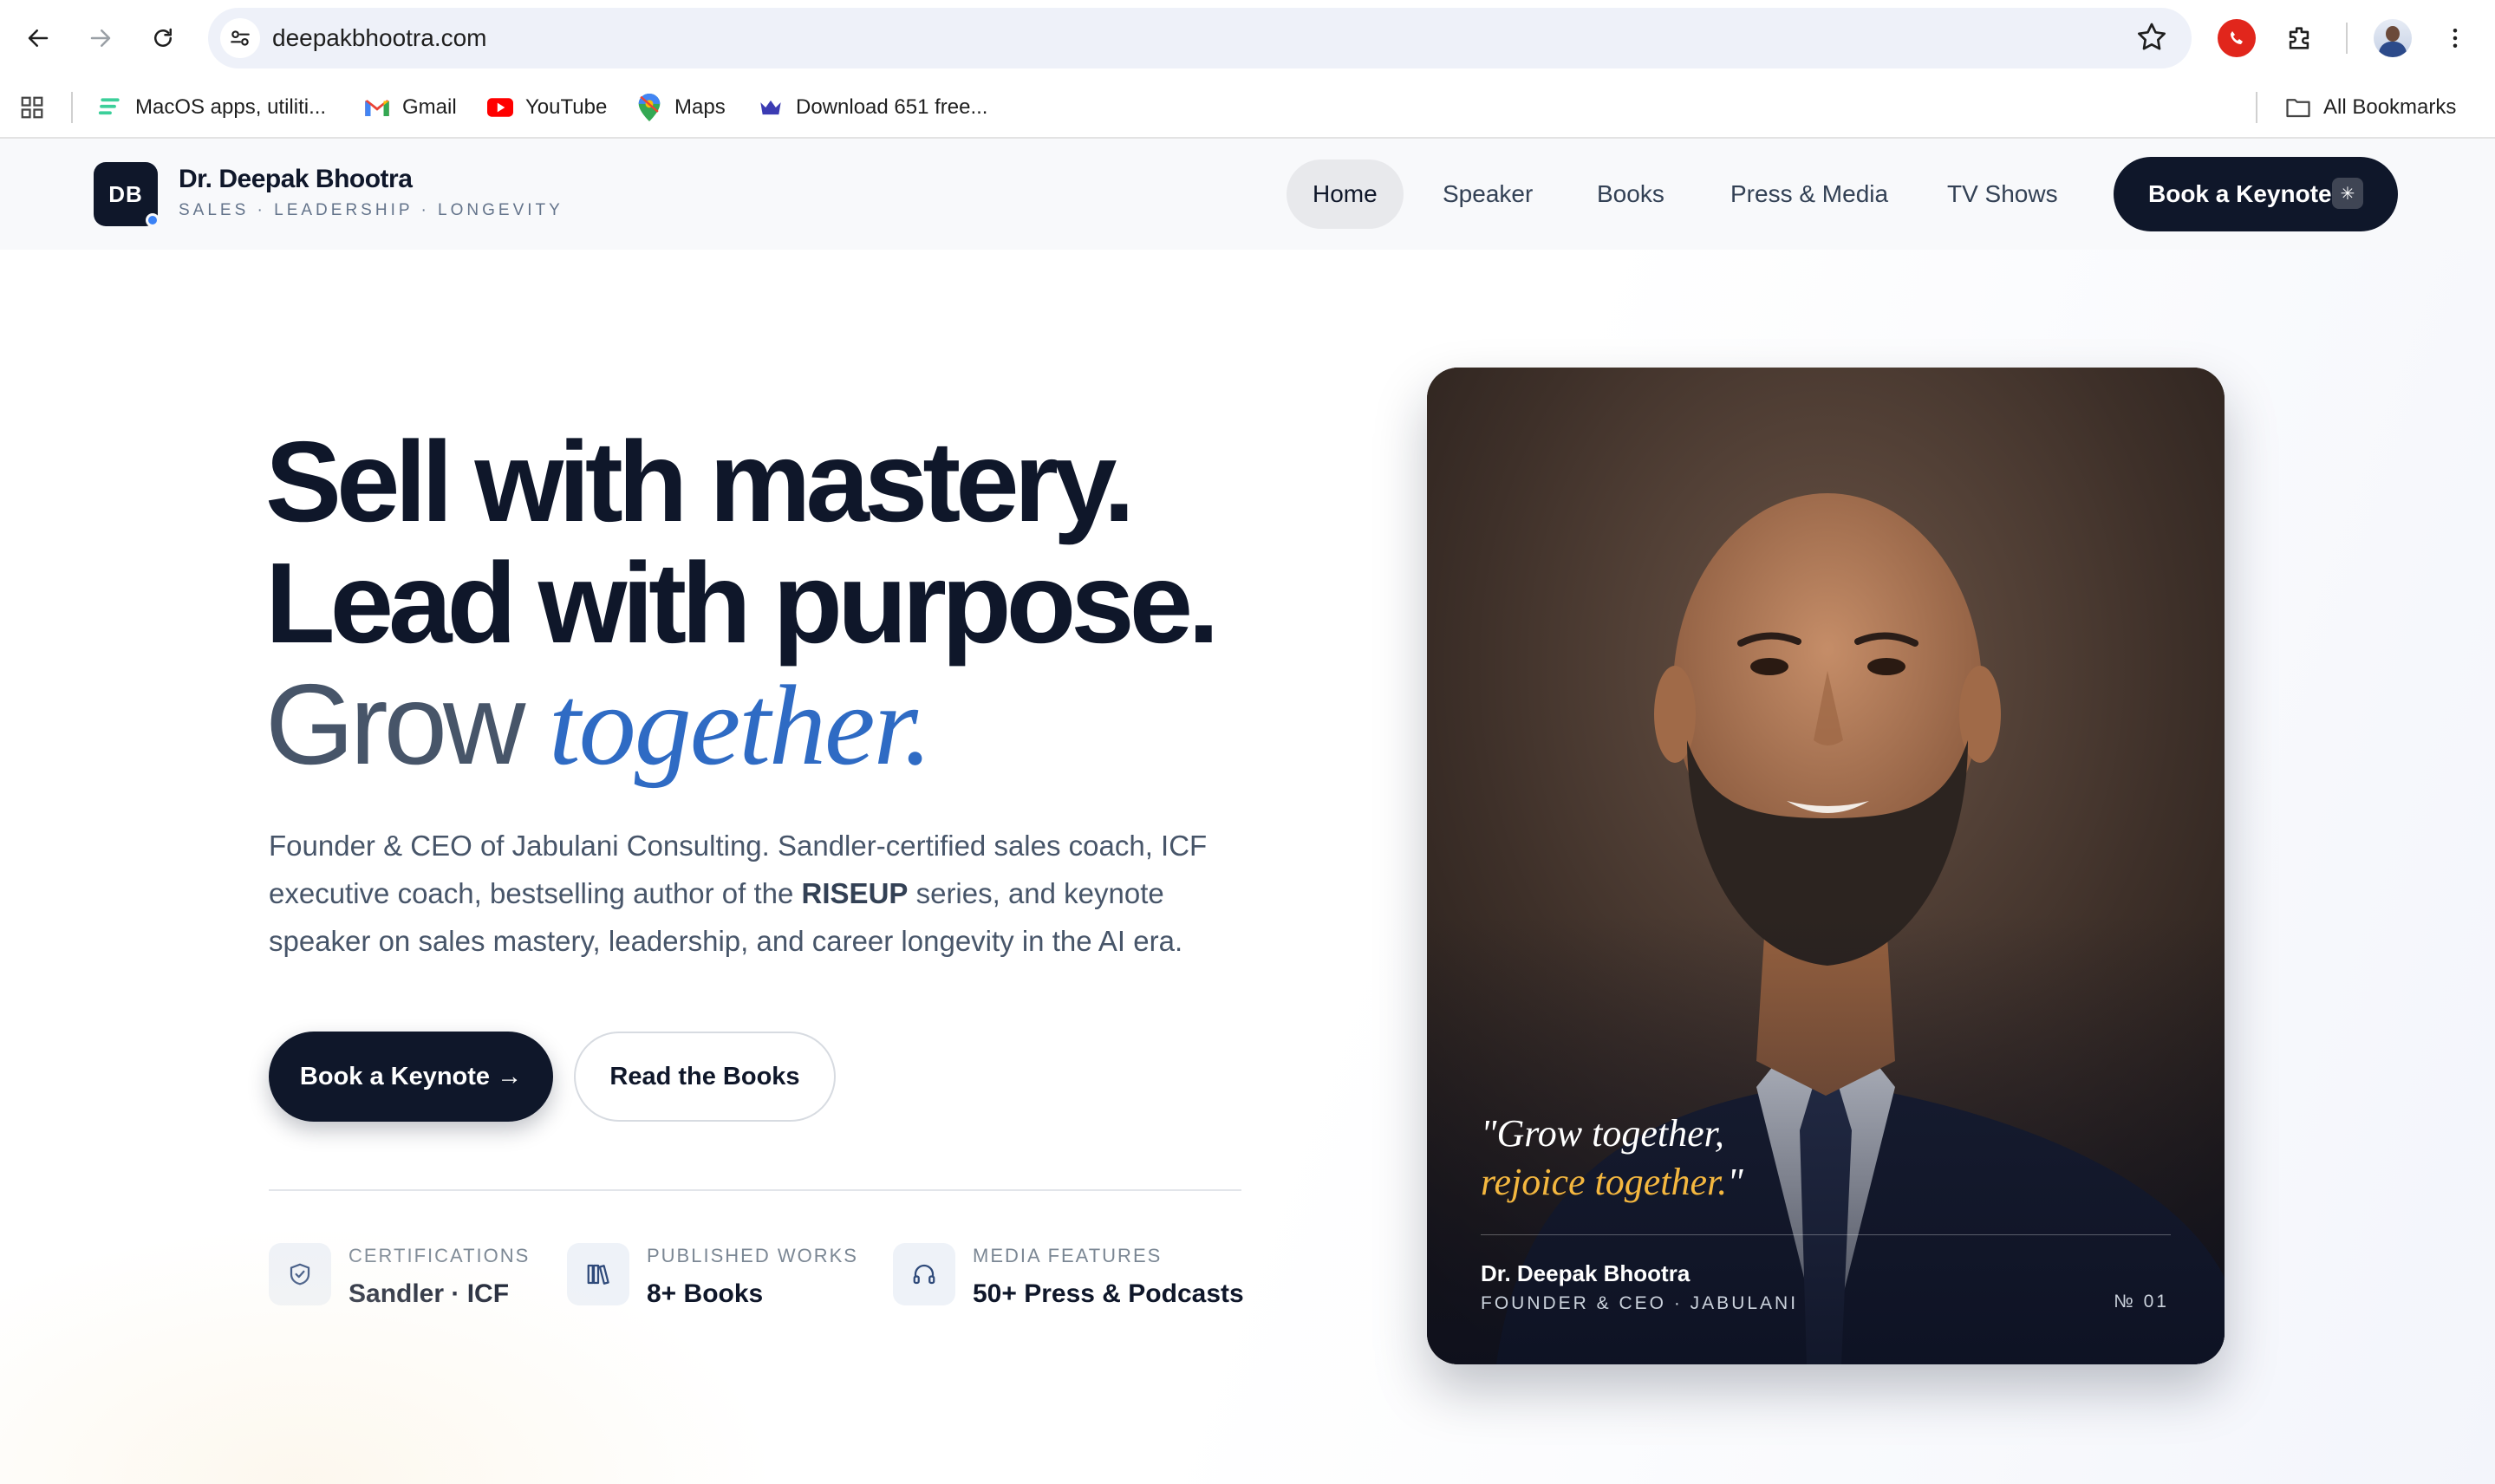  Describe the element at coordinates (771, 107) in the screenshot. I see `crown-icon` at that location.